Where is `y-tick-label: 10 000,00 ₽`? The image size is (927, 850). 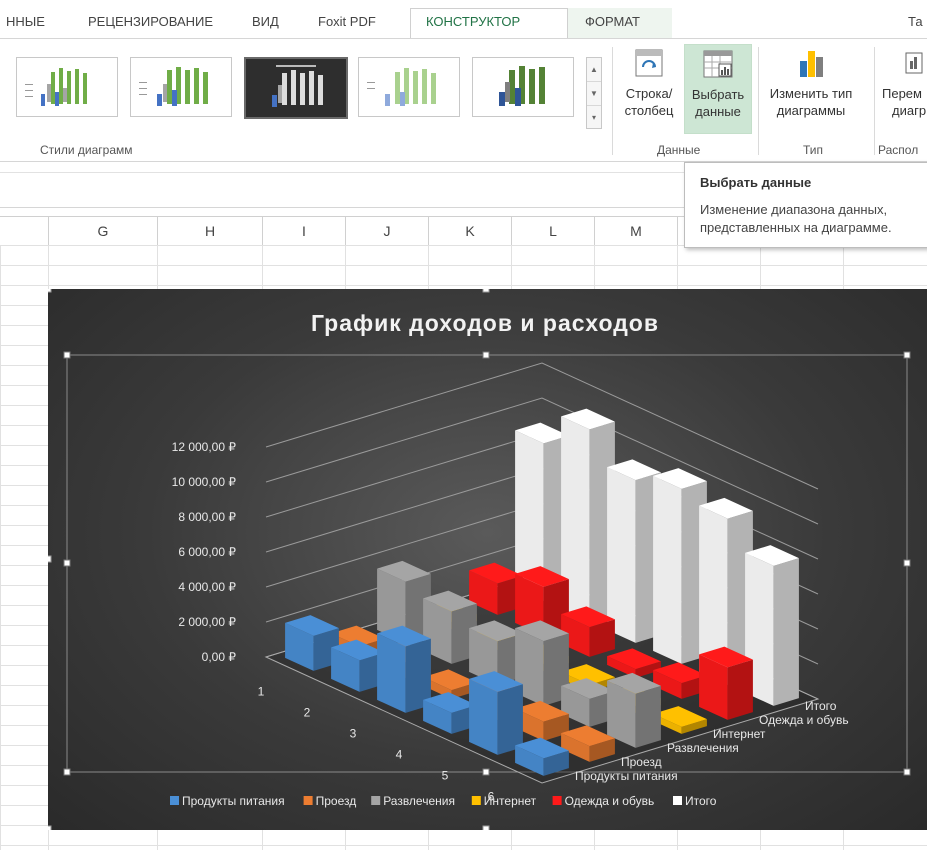
y-tick-label: 10 000,00 ₽ is located at coordinates (204, 482).